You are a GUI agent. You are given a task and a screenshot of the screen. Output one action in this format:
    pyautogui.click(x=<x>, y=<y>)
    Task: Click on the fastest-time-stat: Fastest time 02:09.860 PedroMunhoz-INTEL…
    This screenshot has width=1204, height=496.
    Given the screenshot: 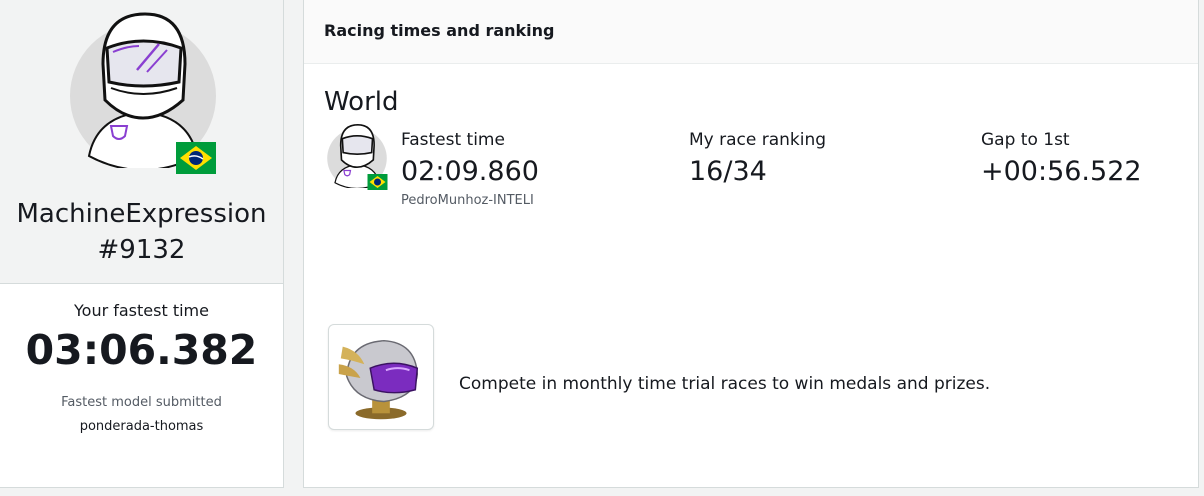 What is the action you would take?
    pyautogui.click(x=470, y=169)
    